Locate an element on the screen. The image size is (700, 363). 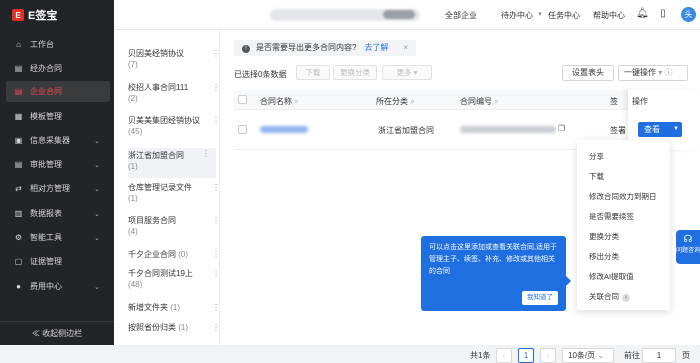
sidebar-item-reports: ▥ 数据报表 ⌄ is located at coordinates (58, 213).